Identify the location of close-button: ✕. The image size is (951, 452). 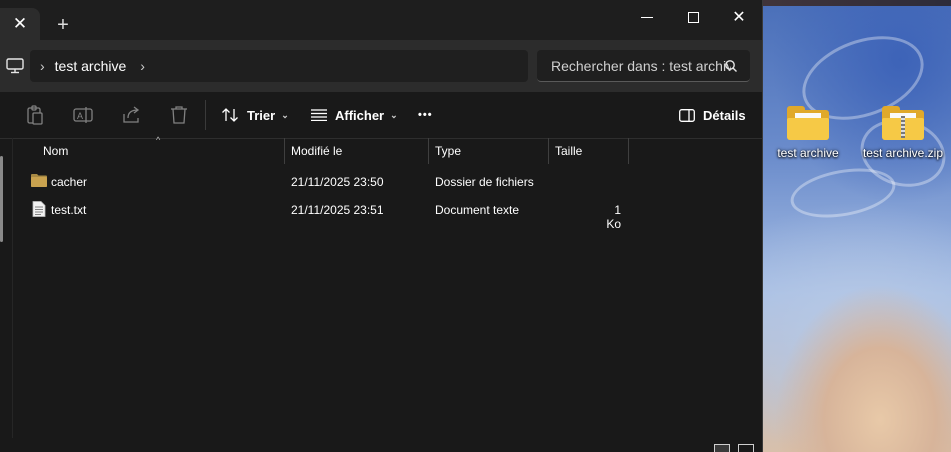
(739, 17).